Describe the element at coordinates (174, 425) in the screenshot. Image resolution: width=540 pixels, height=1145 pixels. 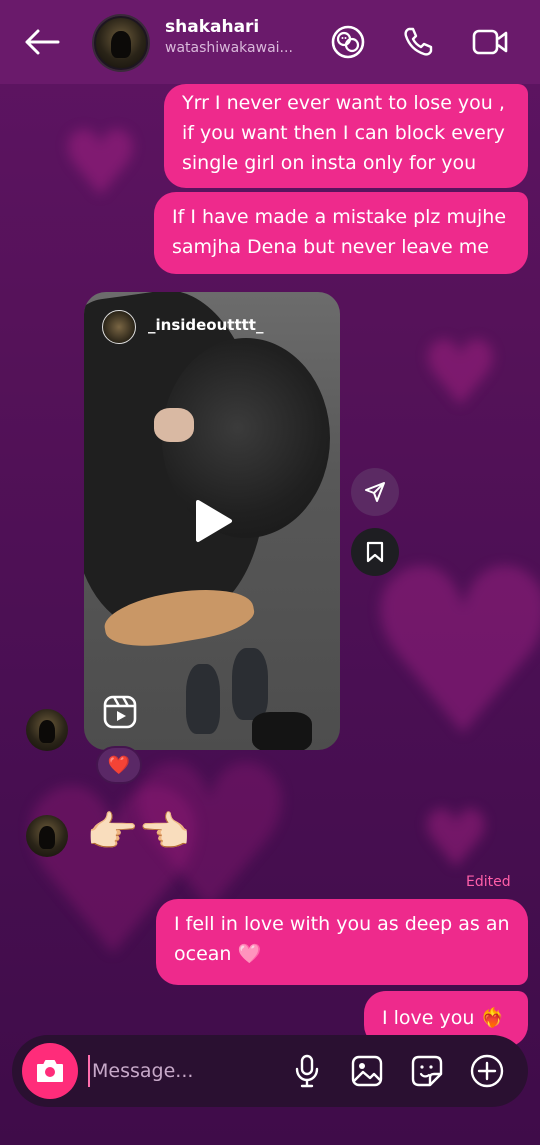
I see `reel-thumbnail-hand` at that location.